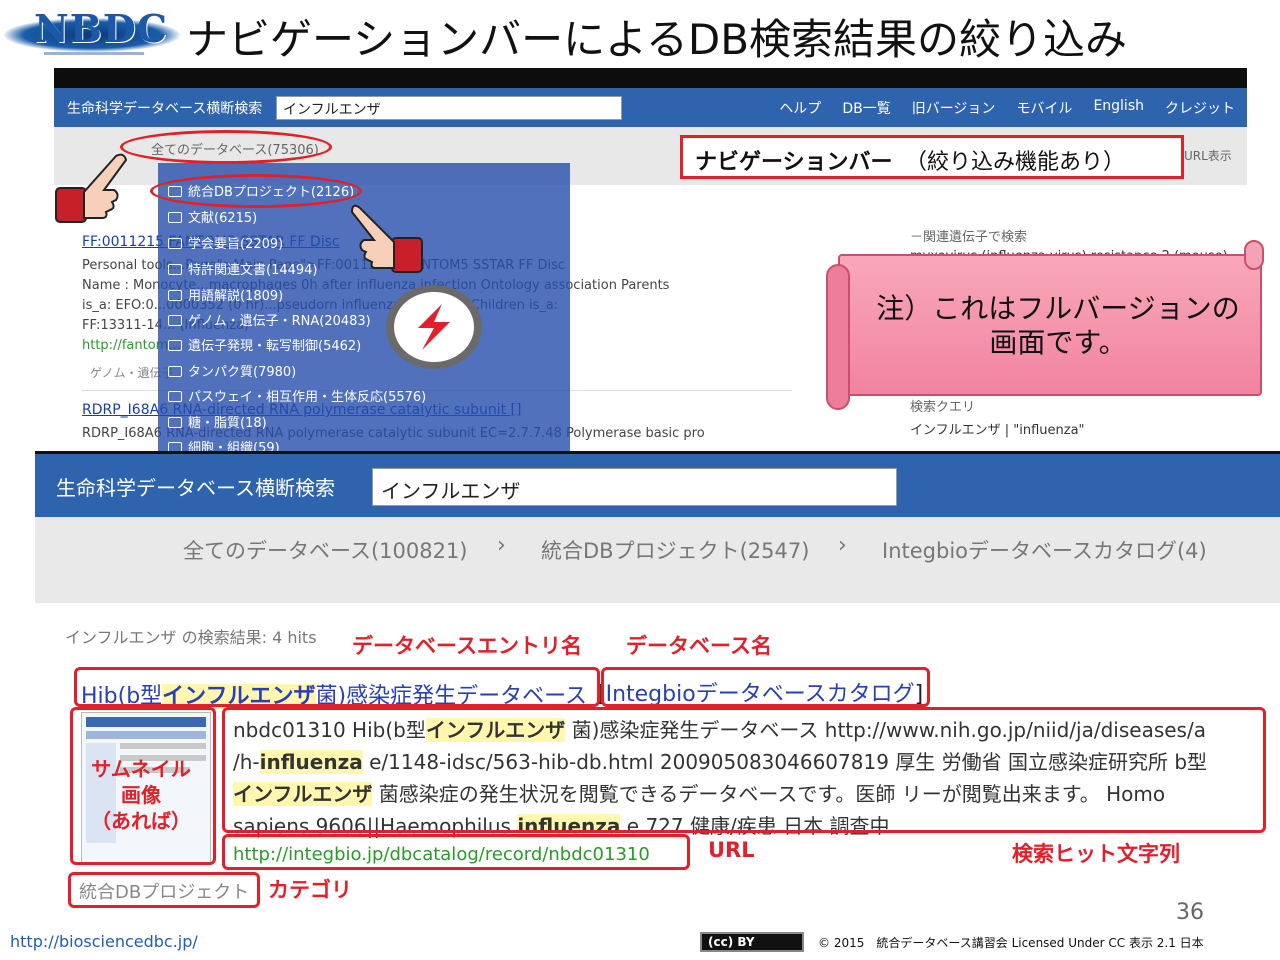  What do you see at coordinates (226, 147) in the screenshot?
I see `highlight-ellipse-all-db` at bounding box center [226, 147].